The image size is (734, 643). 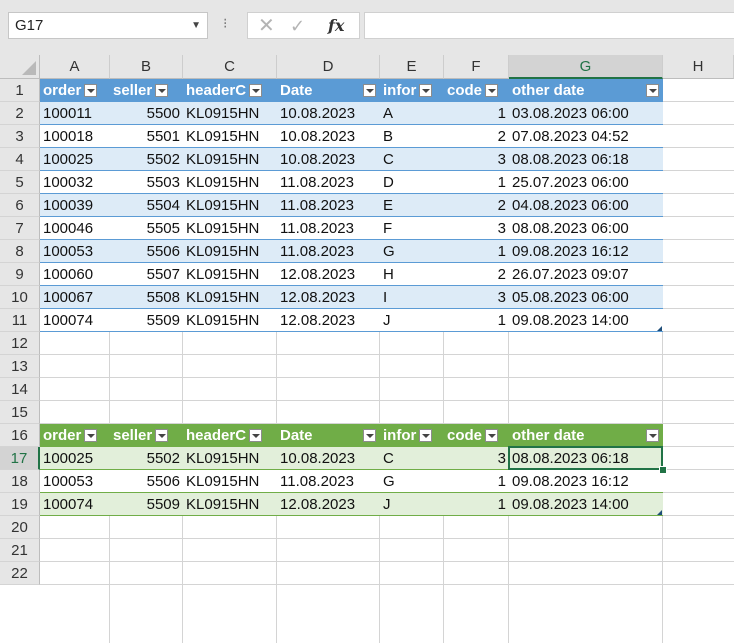 What do you see at coordinates (586, 297) in the screenshot?
I see `table-cell: 05.08.2023 06:00` at bounding box center [586, 297].